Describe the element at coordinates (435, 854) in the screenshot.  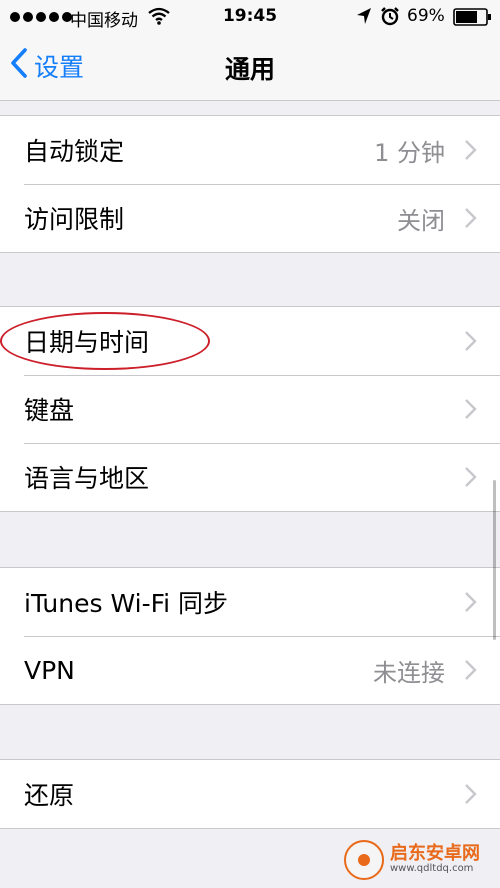
I see `watermark-title: 启东安卓网` at that location.